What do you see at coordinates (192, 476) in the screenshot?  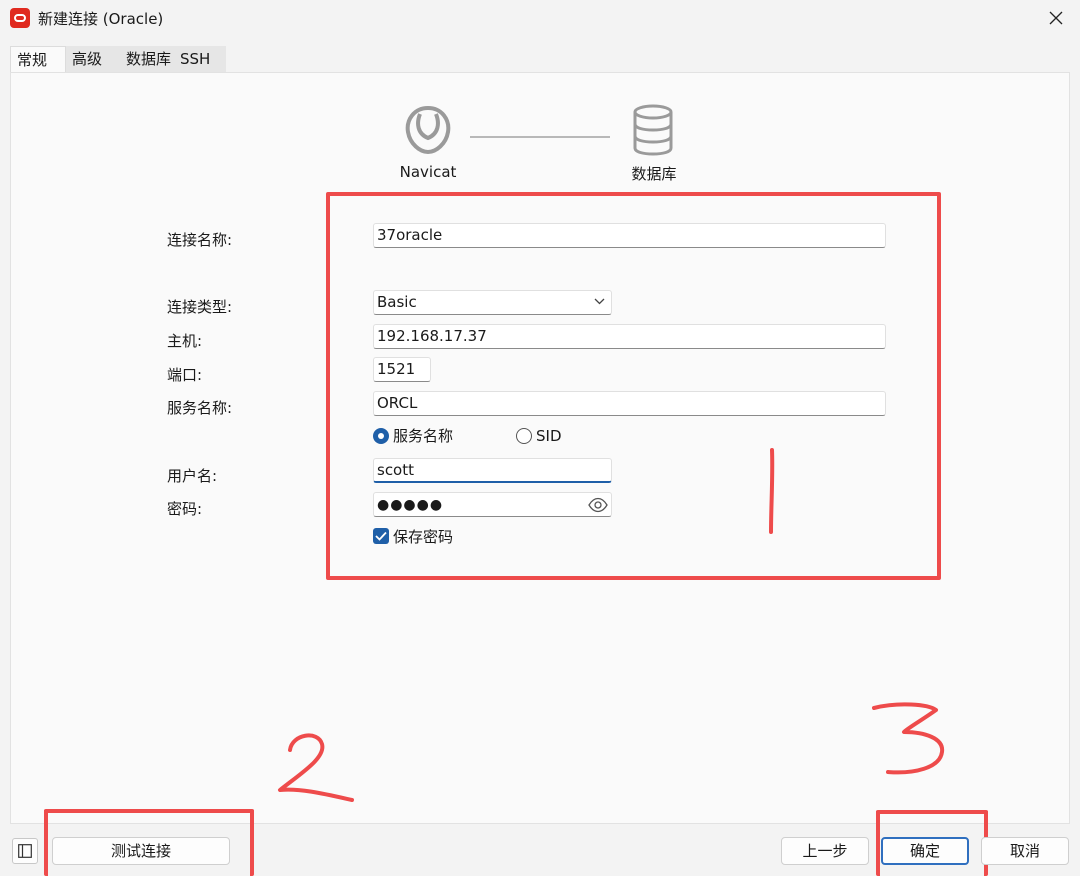 I see `username-label: 用户名:` at bounding box center [192, 476].